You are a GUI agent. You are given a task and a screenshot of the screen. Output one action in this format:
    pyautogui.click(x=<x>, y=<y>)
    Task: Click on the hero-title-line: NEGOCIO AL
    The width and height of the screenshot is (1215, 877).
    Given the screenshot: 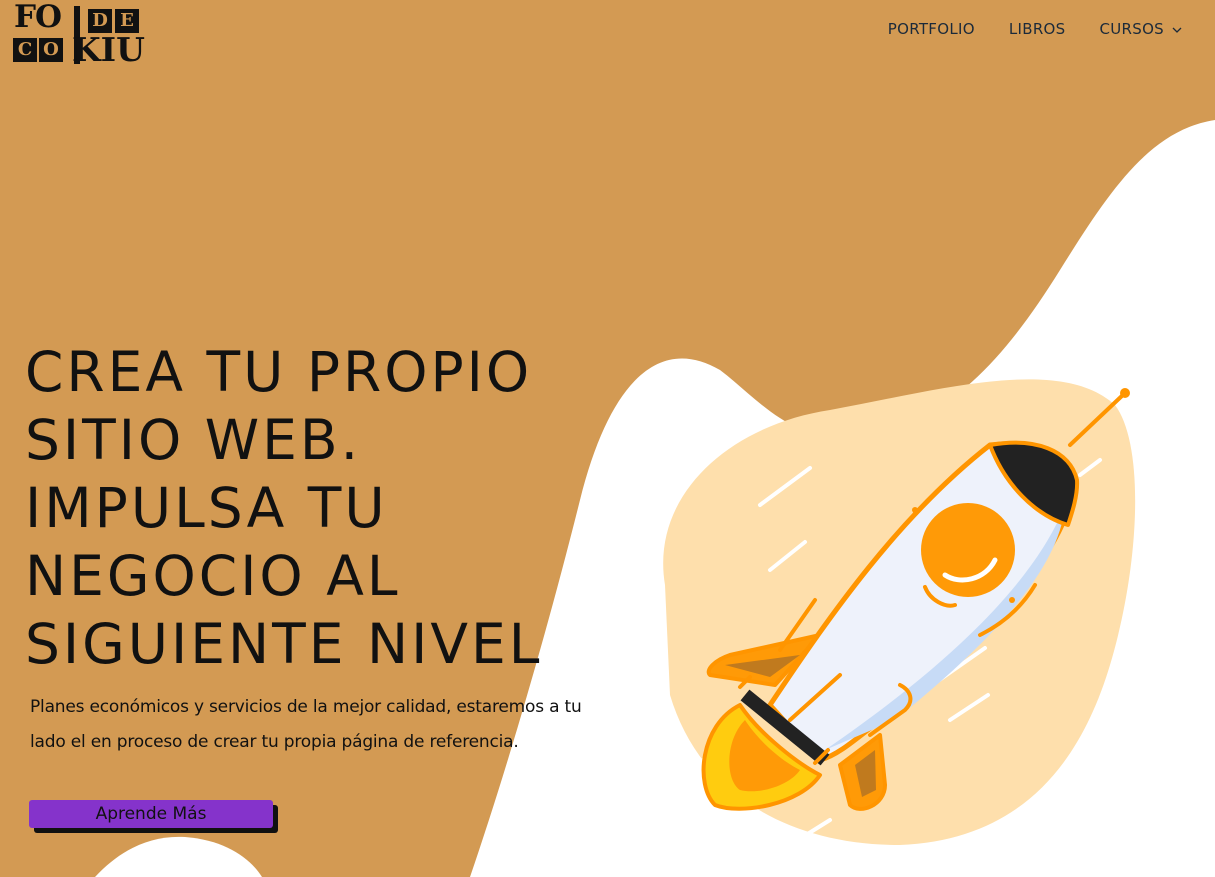 What is the action you would take?
    pyautogui.click(x=213, y=576)
    